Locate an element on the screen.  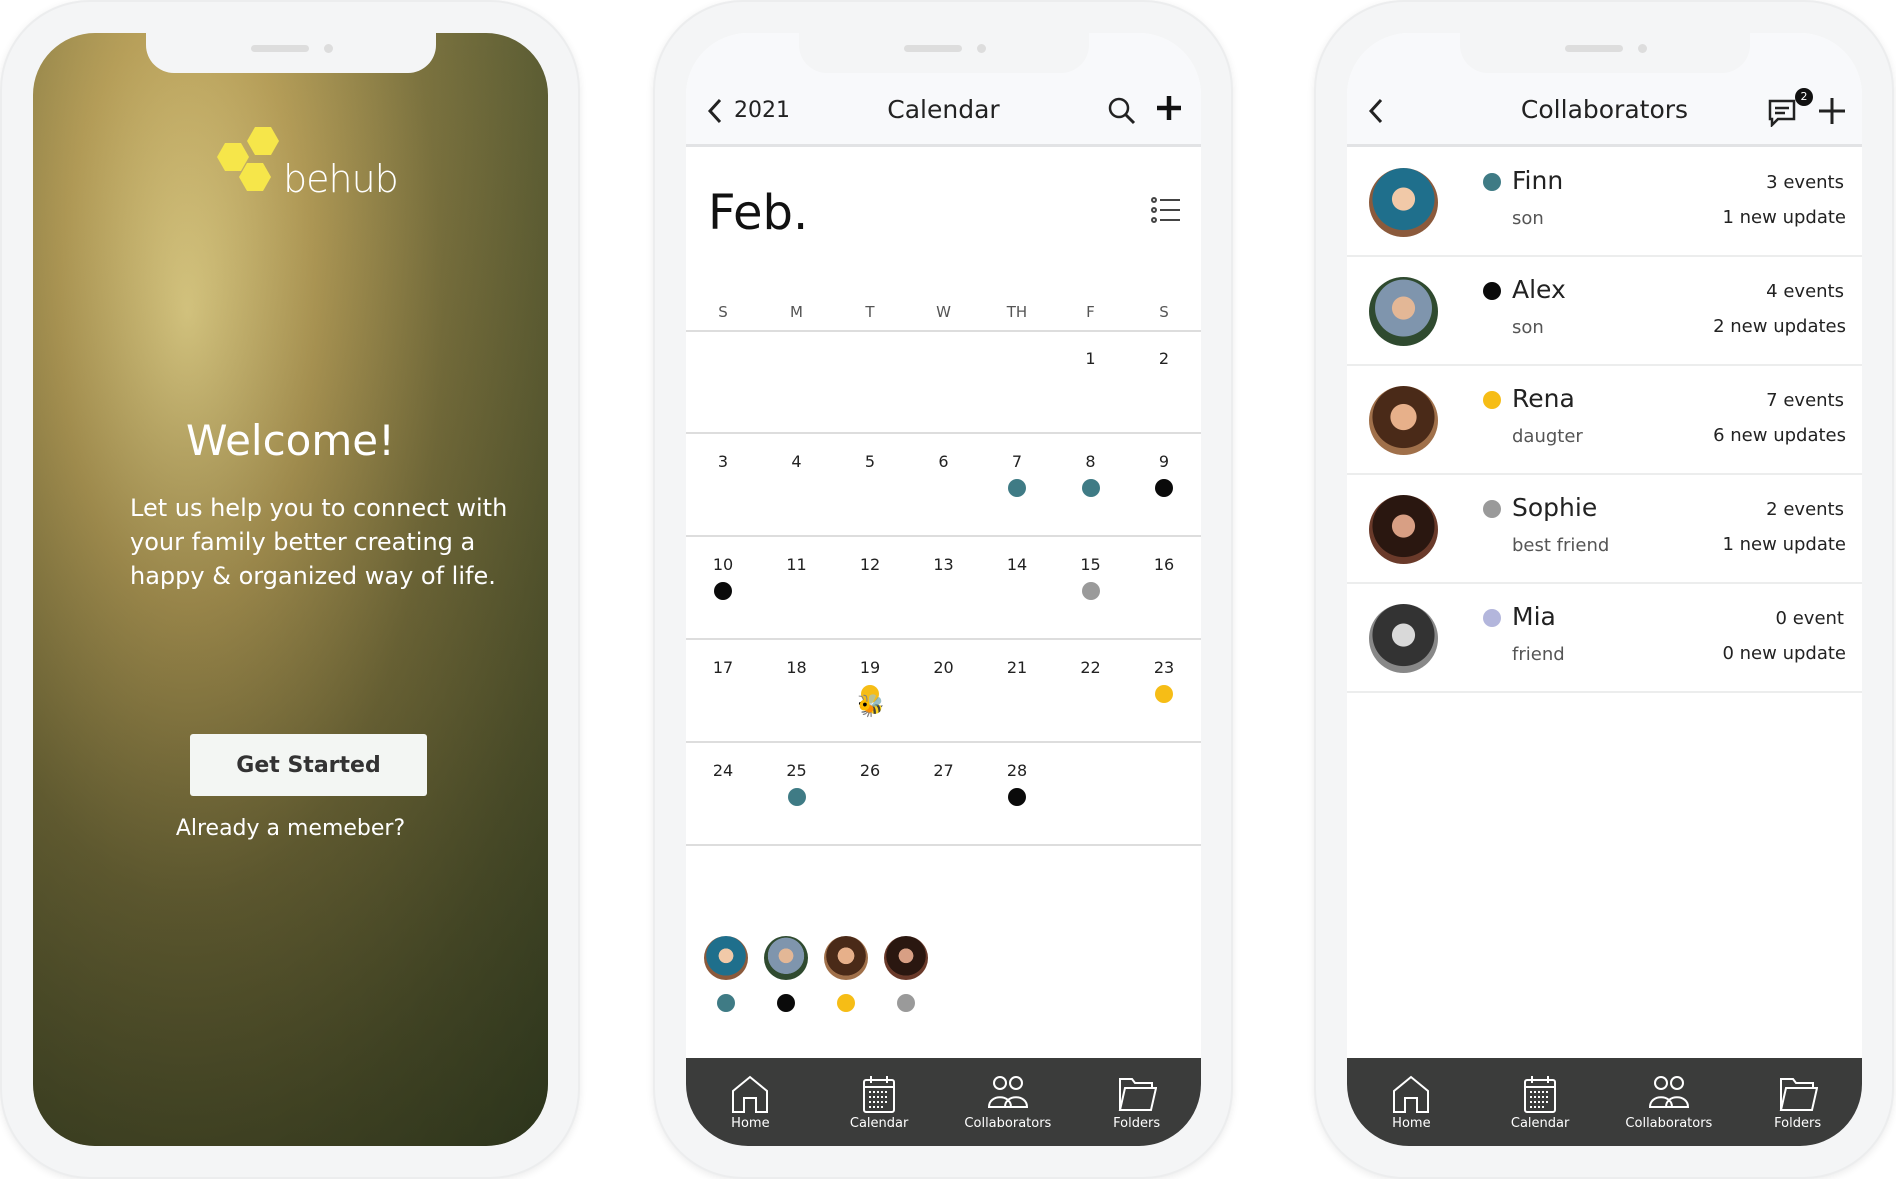
calendar-day-14: 14 is located at coordinates (1017, 587).